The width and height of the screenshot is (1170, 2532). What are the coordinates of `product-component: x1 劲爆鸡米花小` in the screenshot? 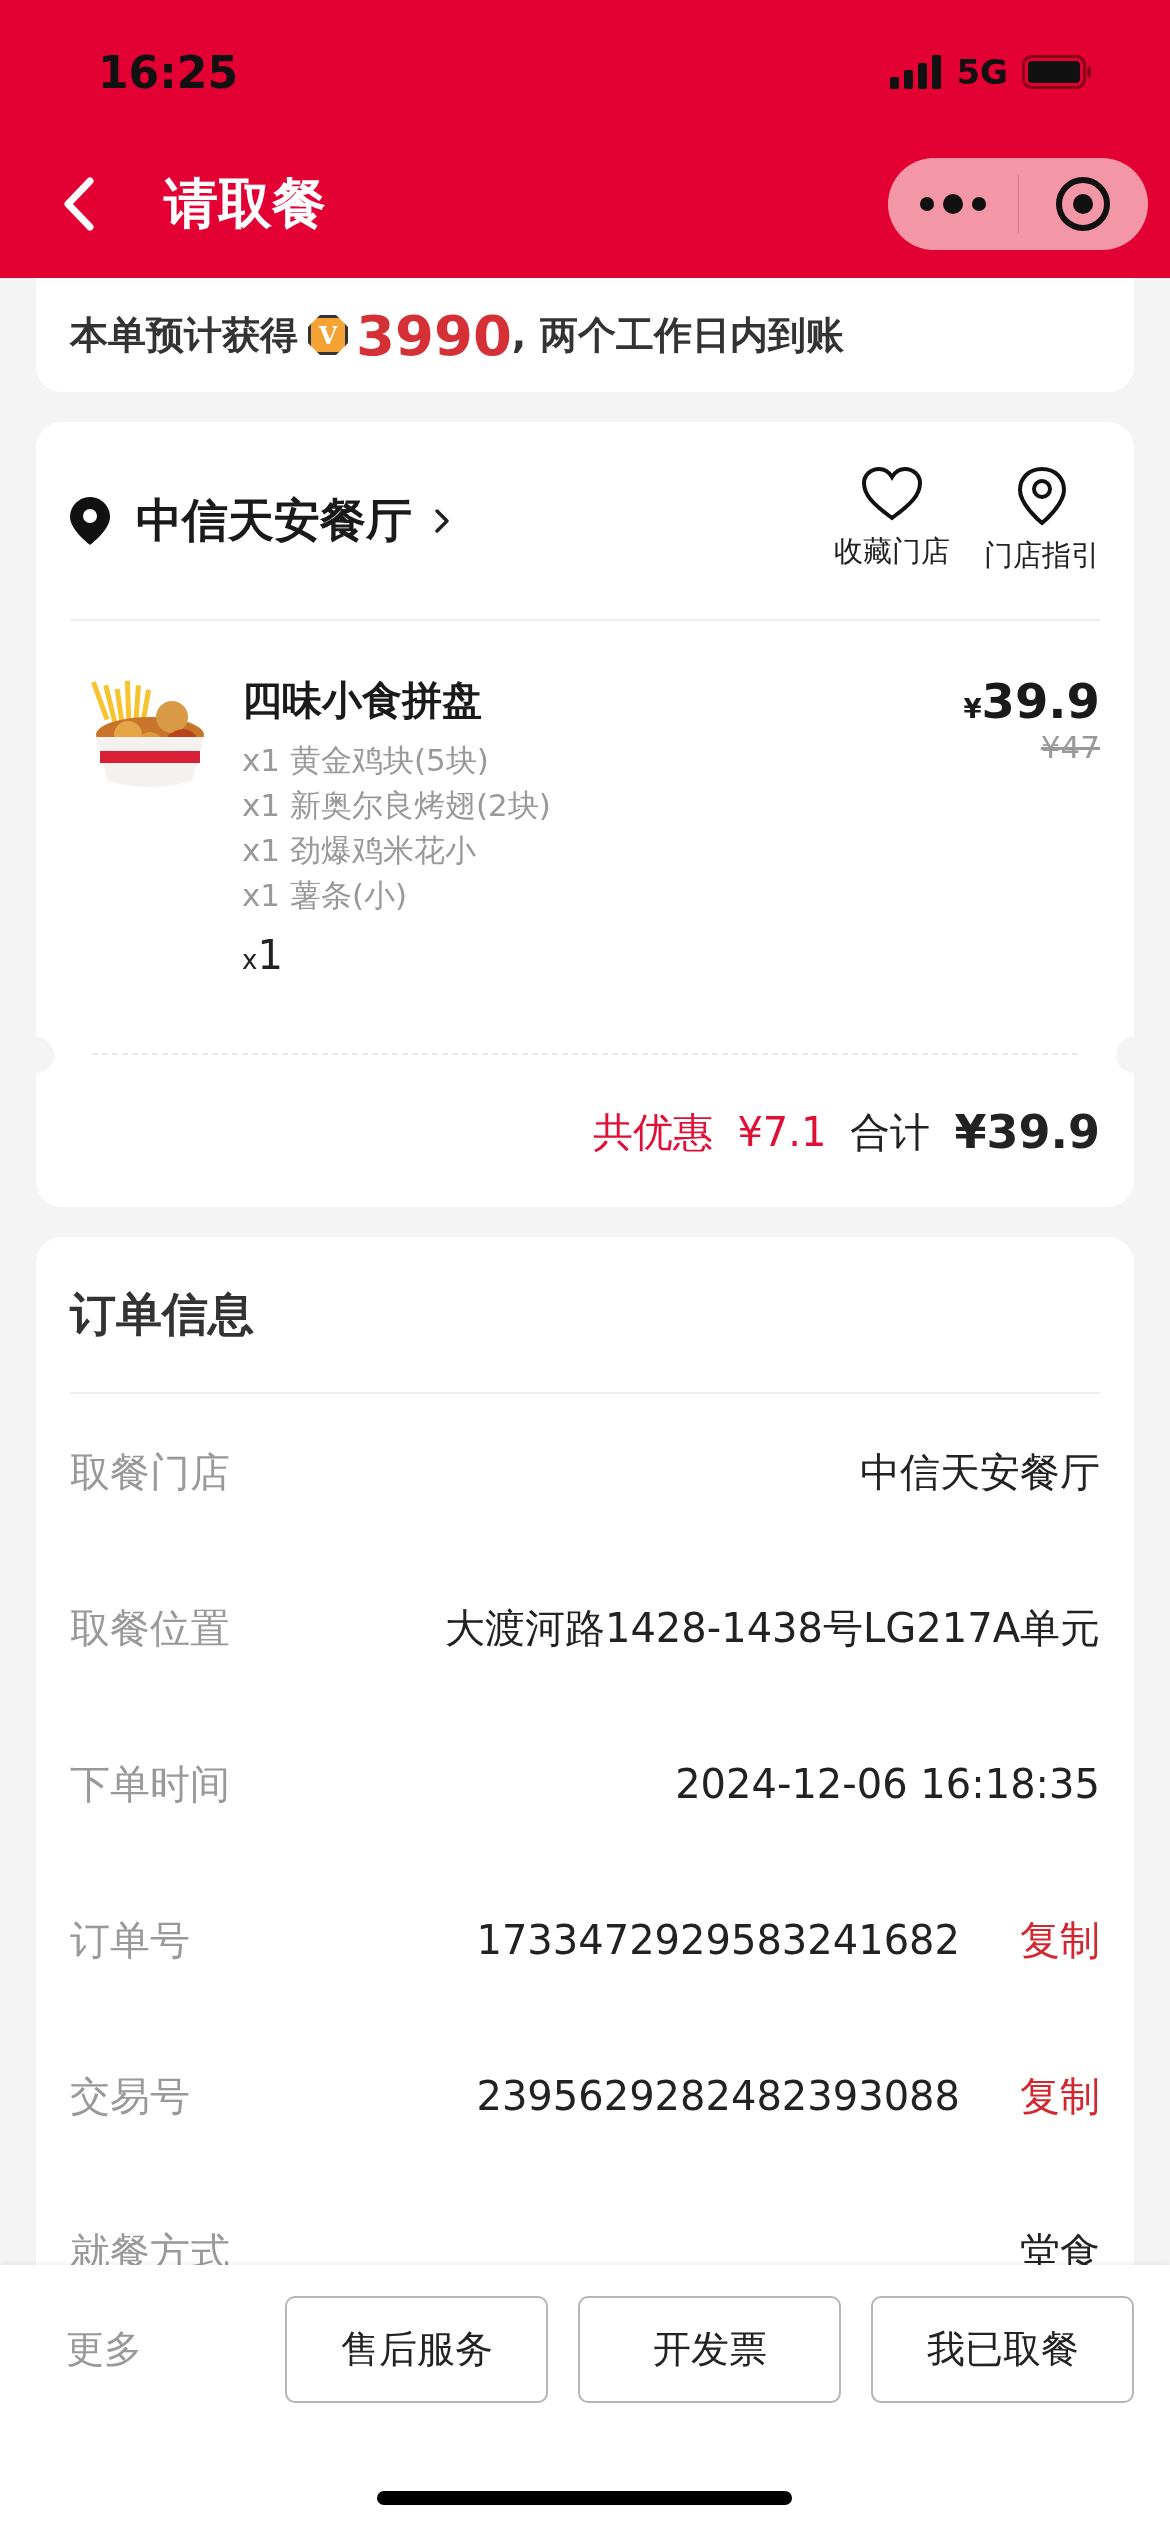 It's located at (359, 850).